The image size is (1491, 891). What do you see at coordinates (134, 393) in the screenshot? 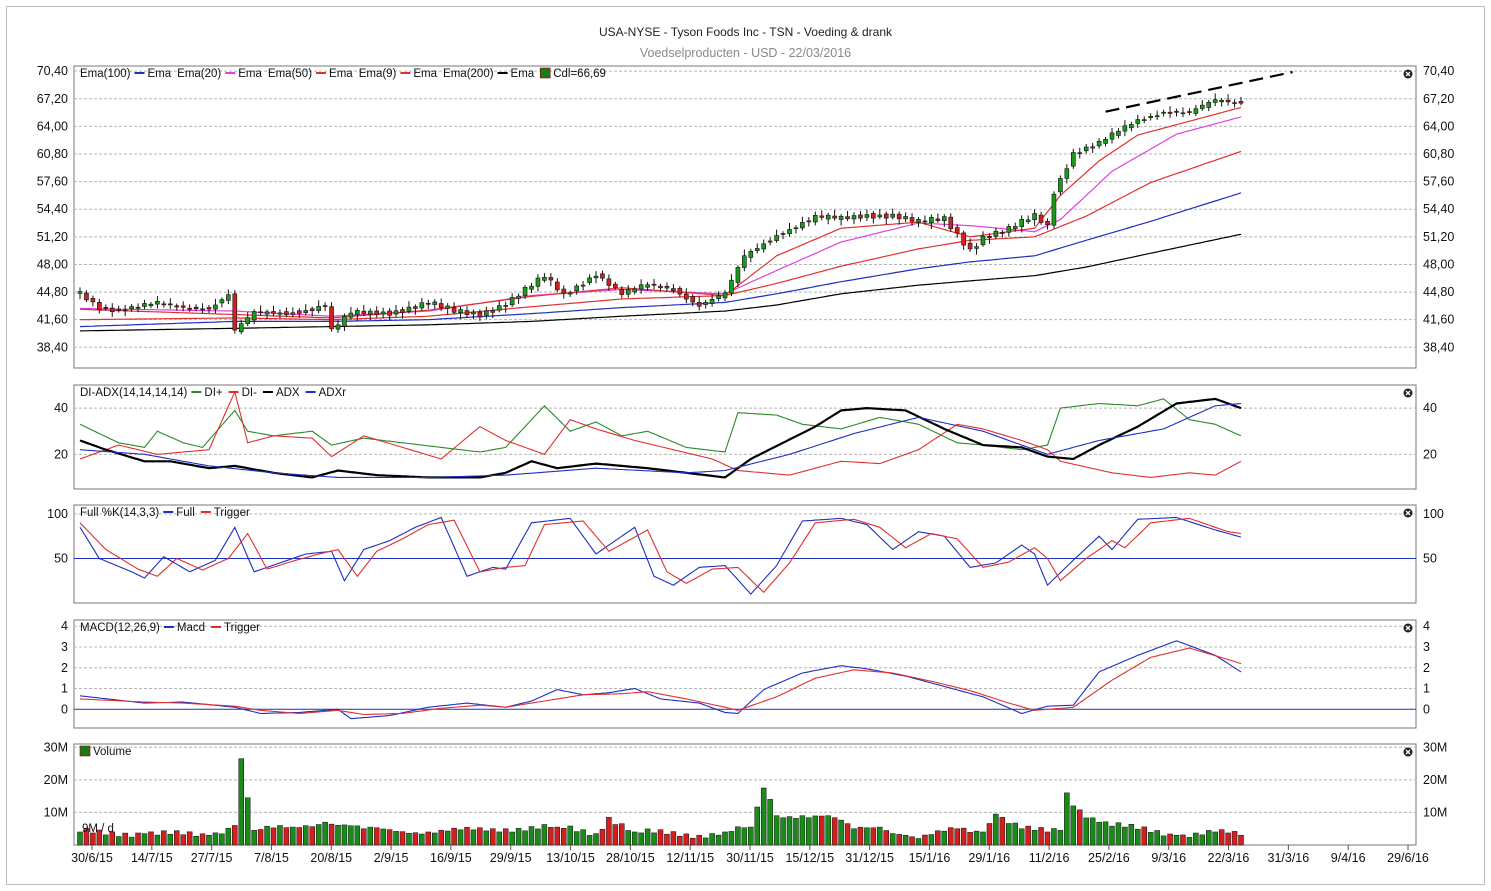
I see `panel-di-adx-legend-label: DI-ADX(14,14,14,14)` at bounding box center [134, 393].